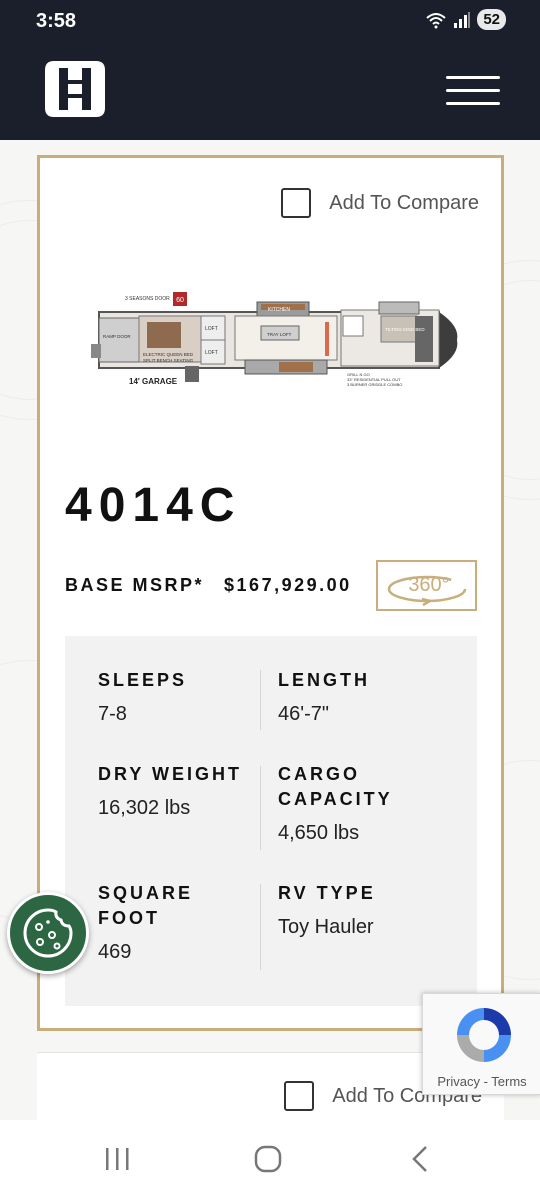 This screenshot has height=1200, width=540. Describe the element at coordinates (405, 329) in the screenshot. I see `floorplan-label: TILTING KING BED` at that location.